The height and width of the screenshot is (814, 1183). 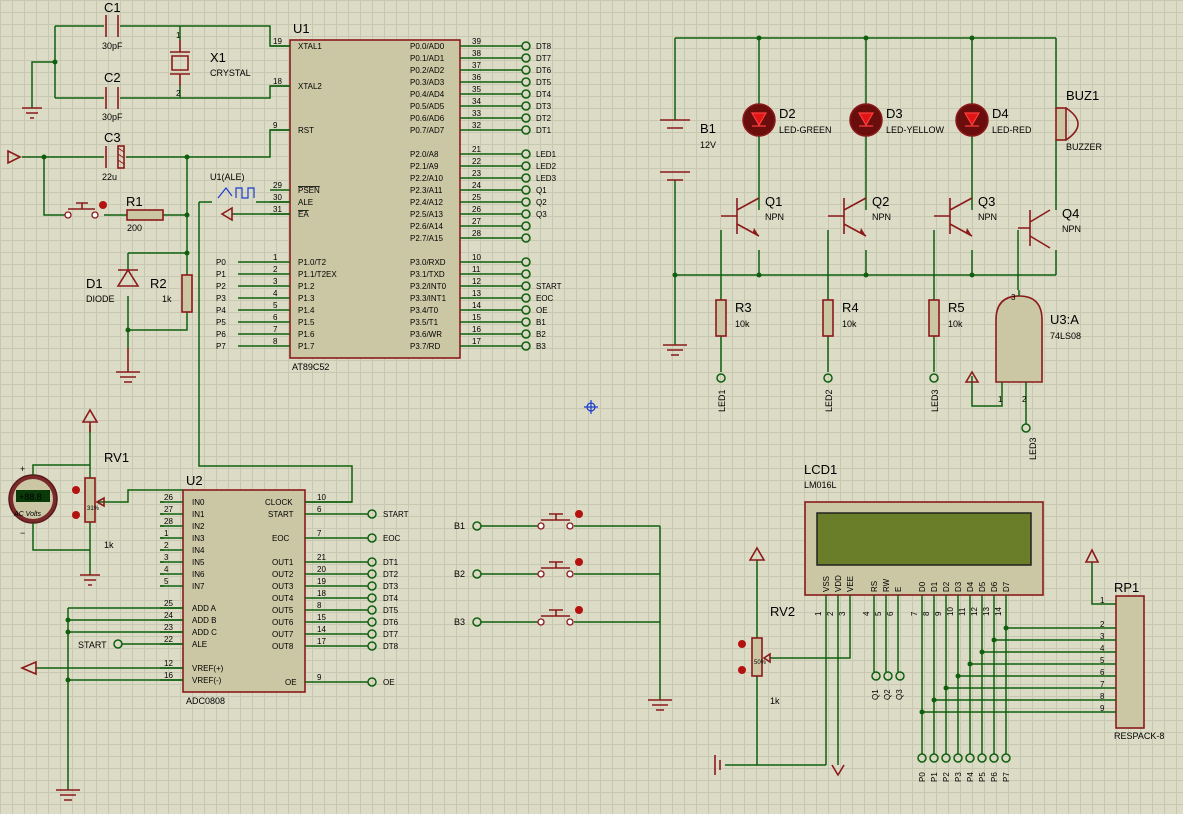 I want to click on u1-pin-name: P0.5/AD5, so click(x=427, y=106).